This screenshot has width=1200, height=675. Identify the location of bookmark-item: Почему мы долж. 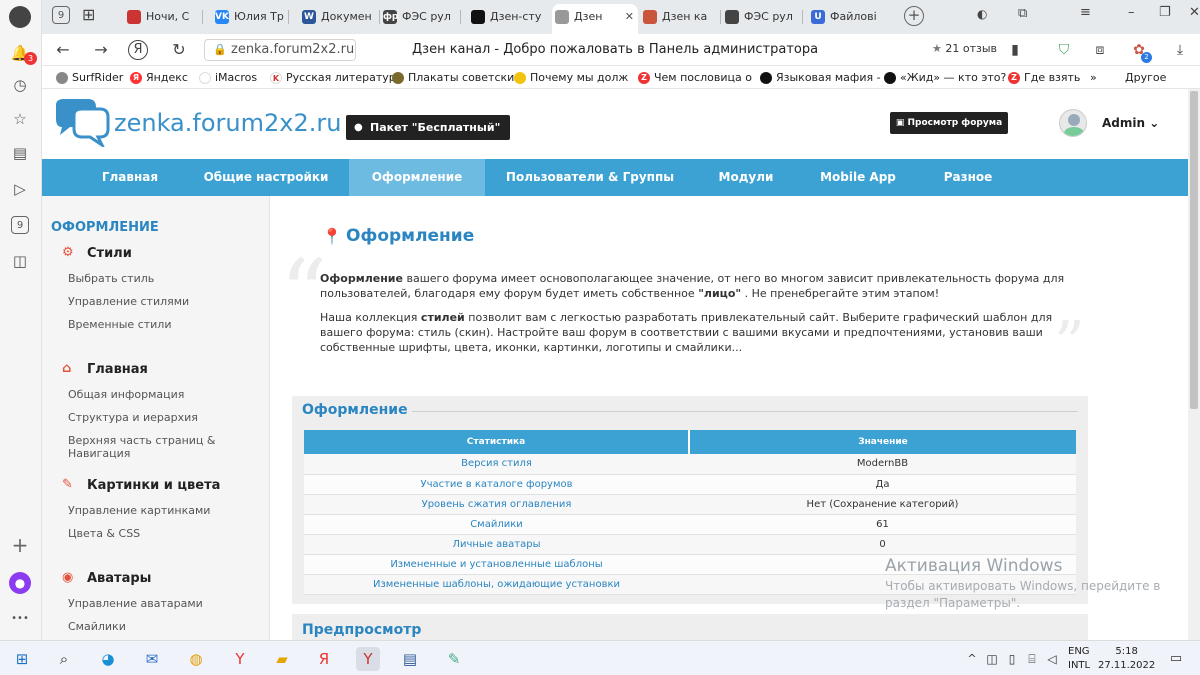
(571, 78).